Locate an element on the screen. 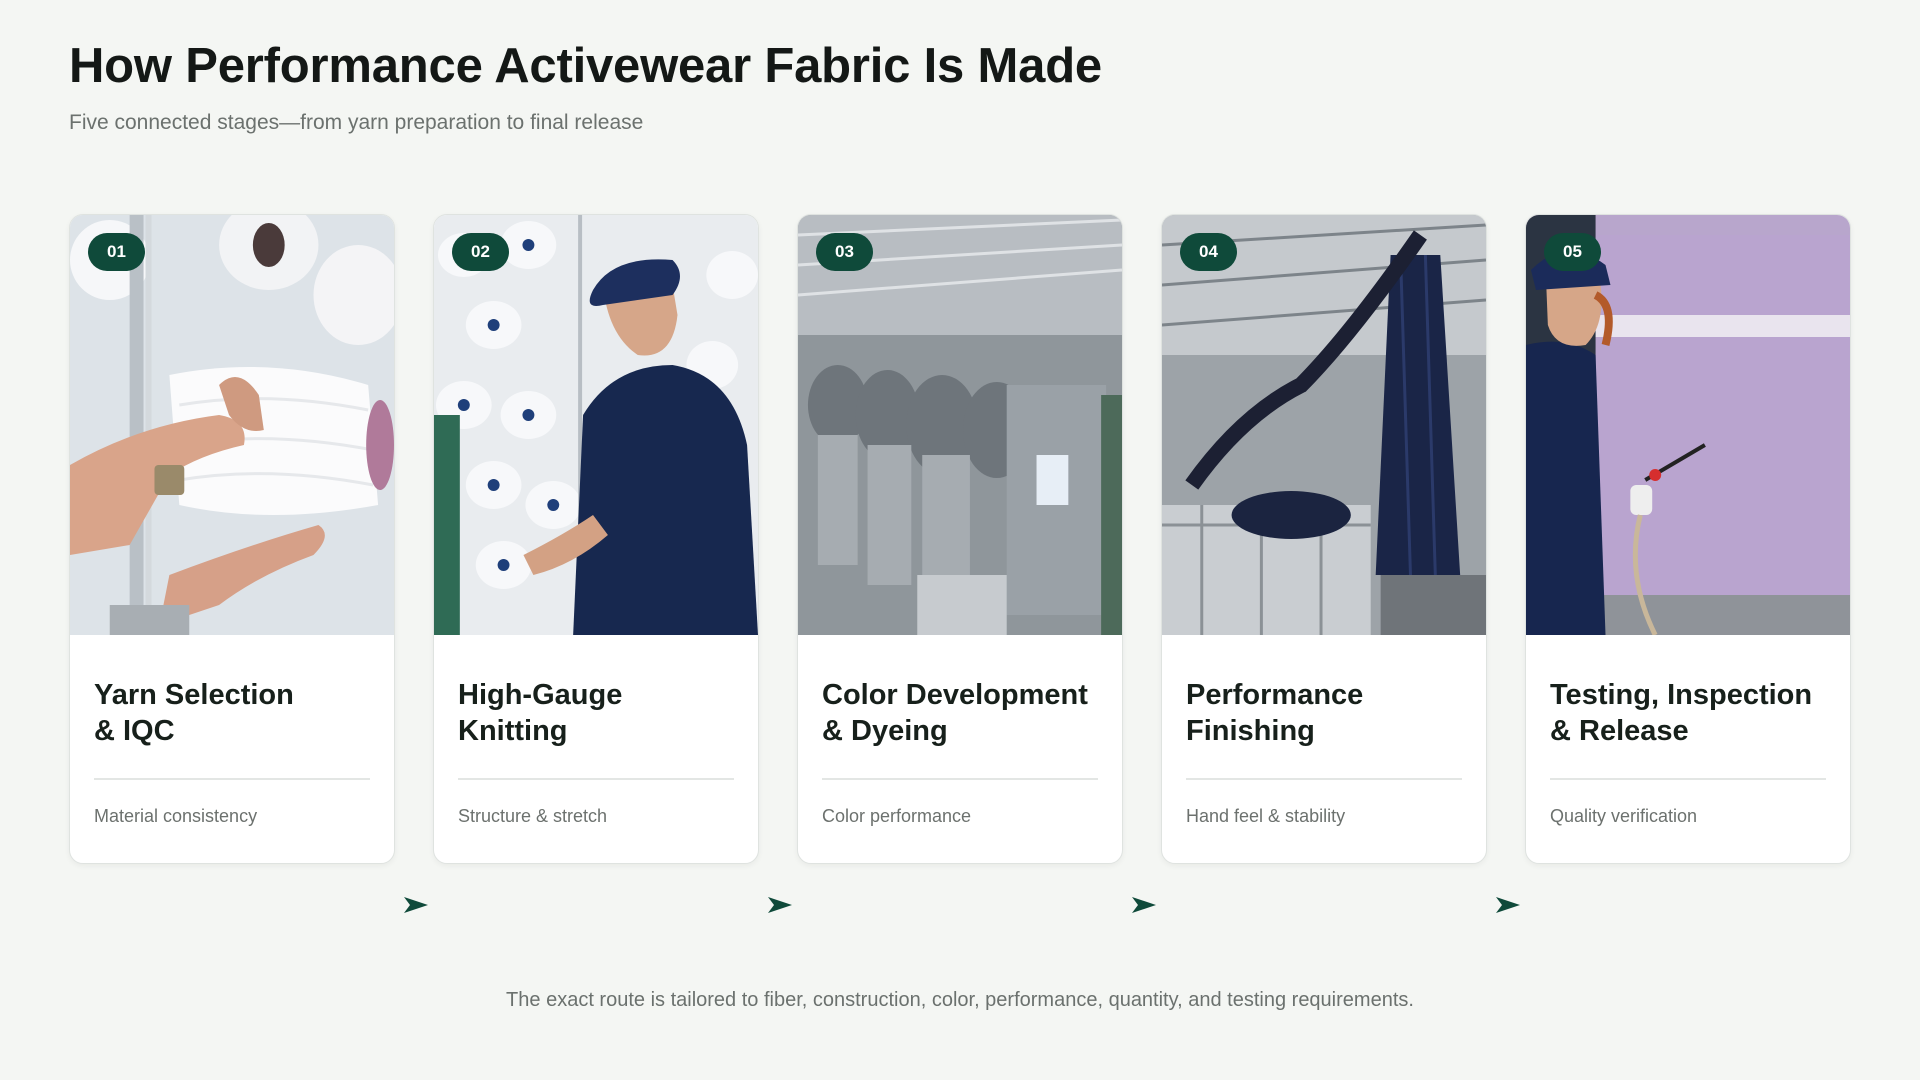 The image size is (1920, 1080). stage-title: High-Gauge Knitting is located at coordinates (540, 713).